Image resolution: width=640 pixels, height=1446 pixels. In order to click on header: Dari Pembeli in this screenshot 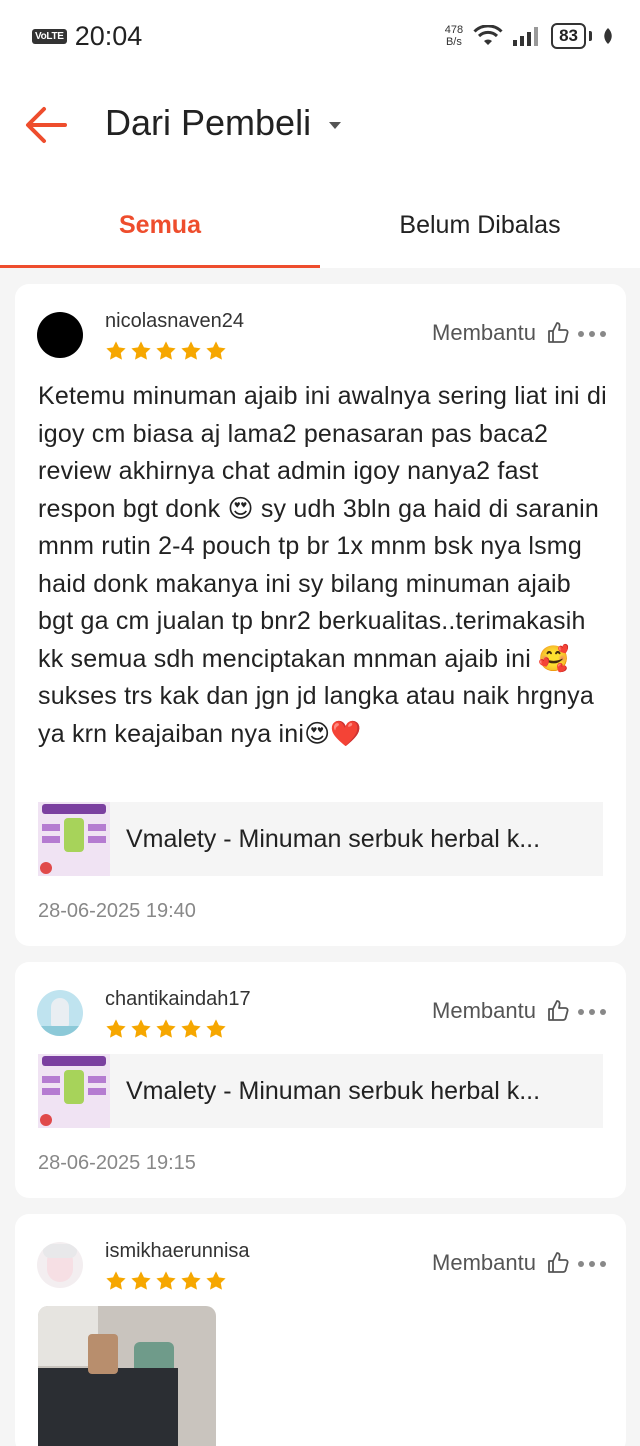, I will do `click(320, 127)`.